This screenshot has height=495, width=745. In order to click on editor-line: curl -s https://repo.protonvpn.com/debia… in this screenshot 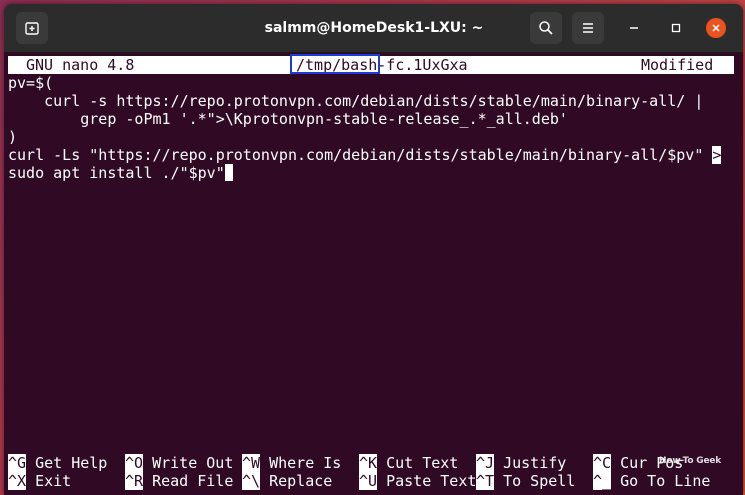, I will do `click(355, 101)`.